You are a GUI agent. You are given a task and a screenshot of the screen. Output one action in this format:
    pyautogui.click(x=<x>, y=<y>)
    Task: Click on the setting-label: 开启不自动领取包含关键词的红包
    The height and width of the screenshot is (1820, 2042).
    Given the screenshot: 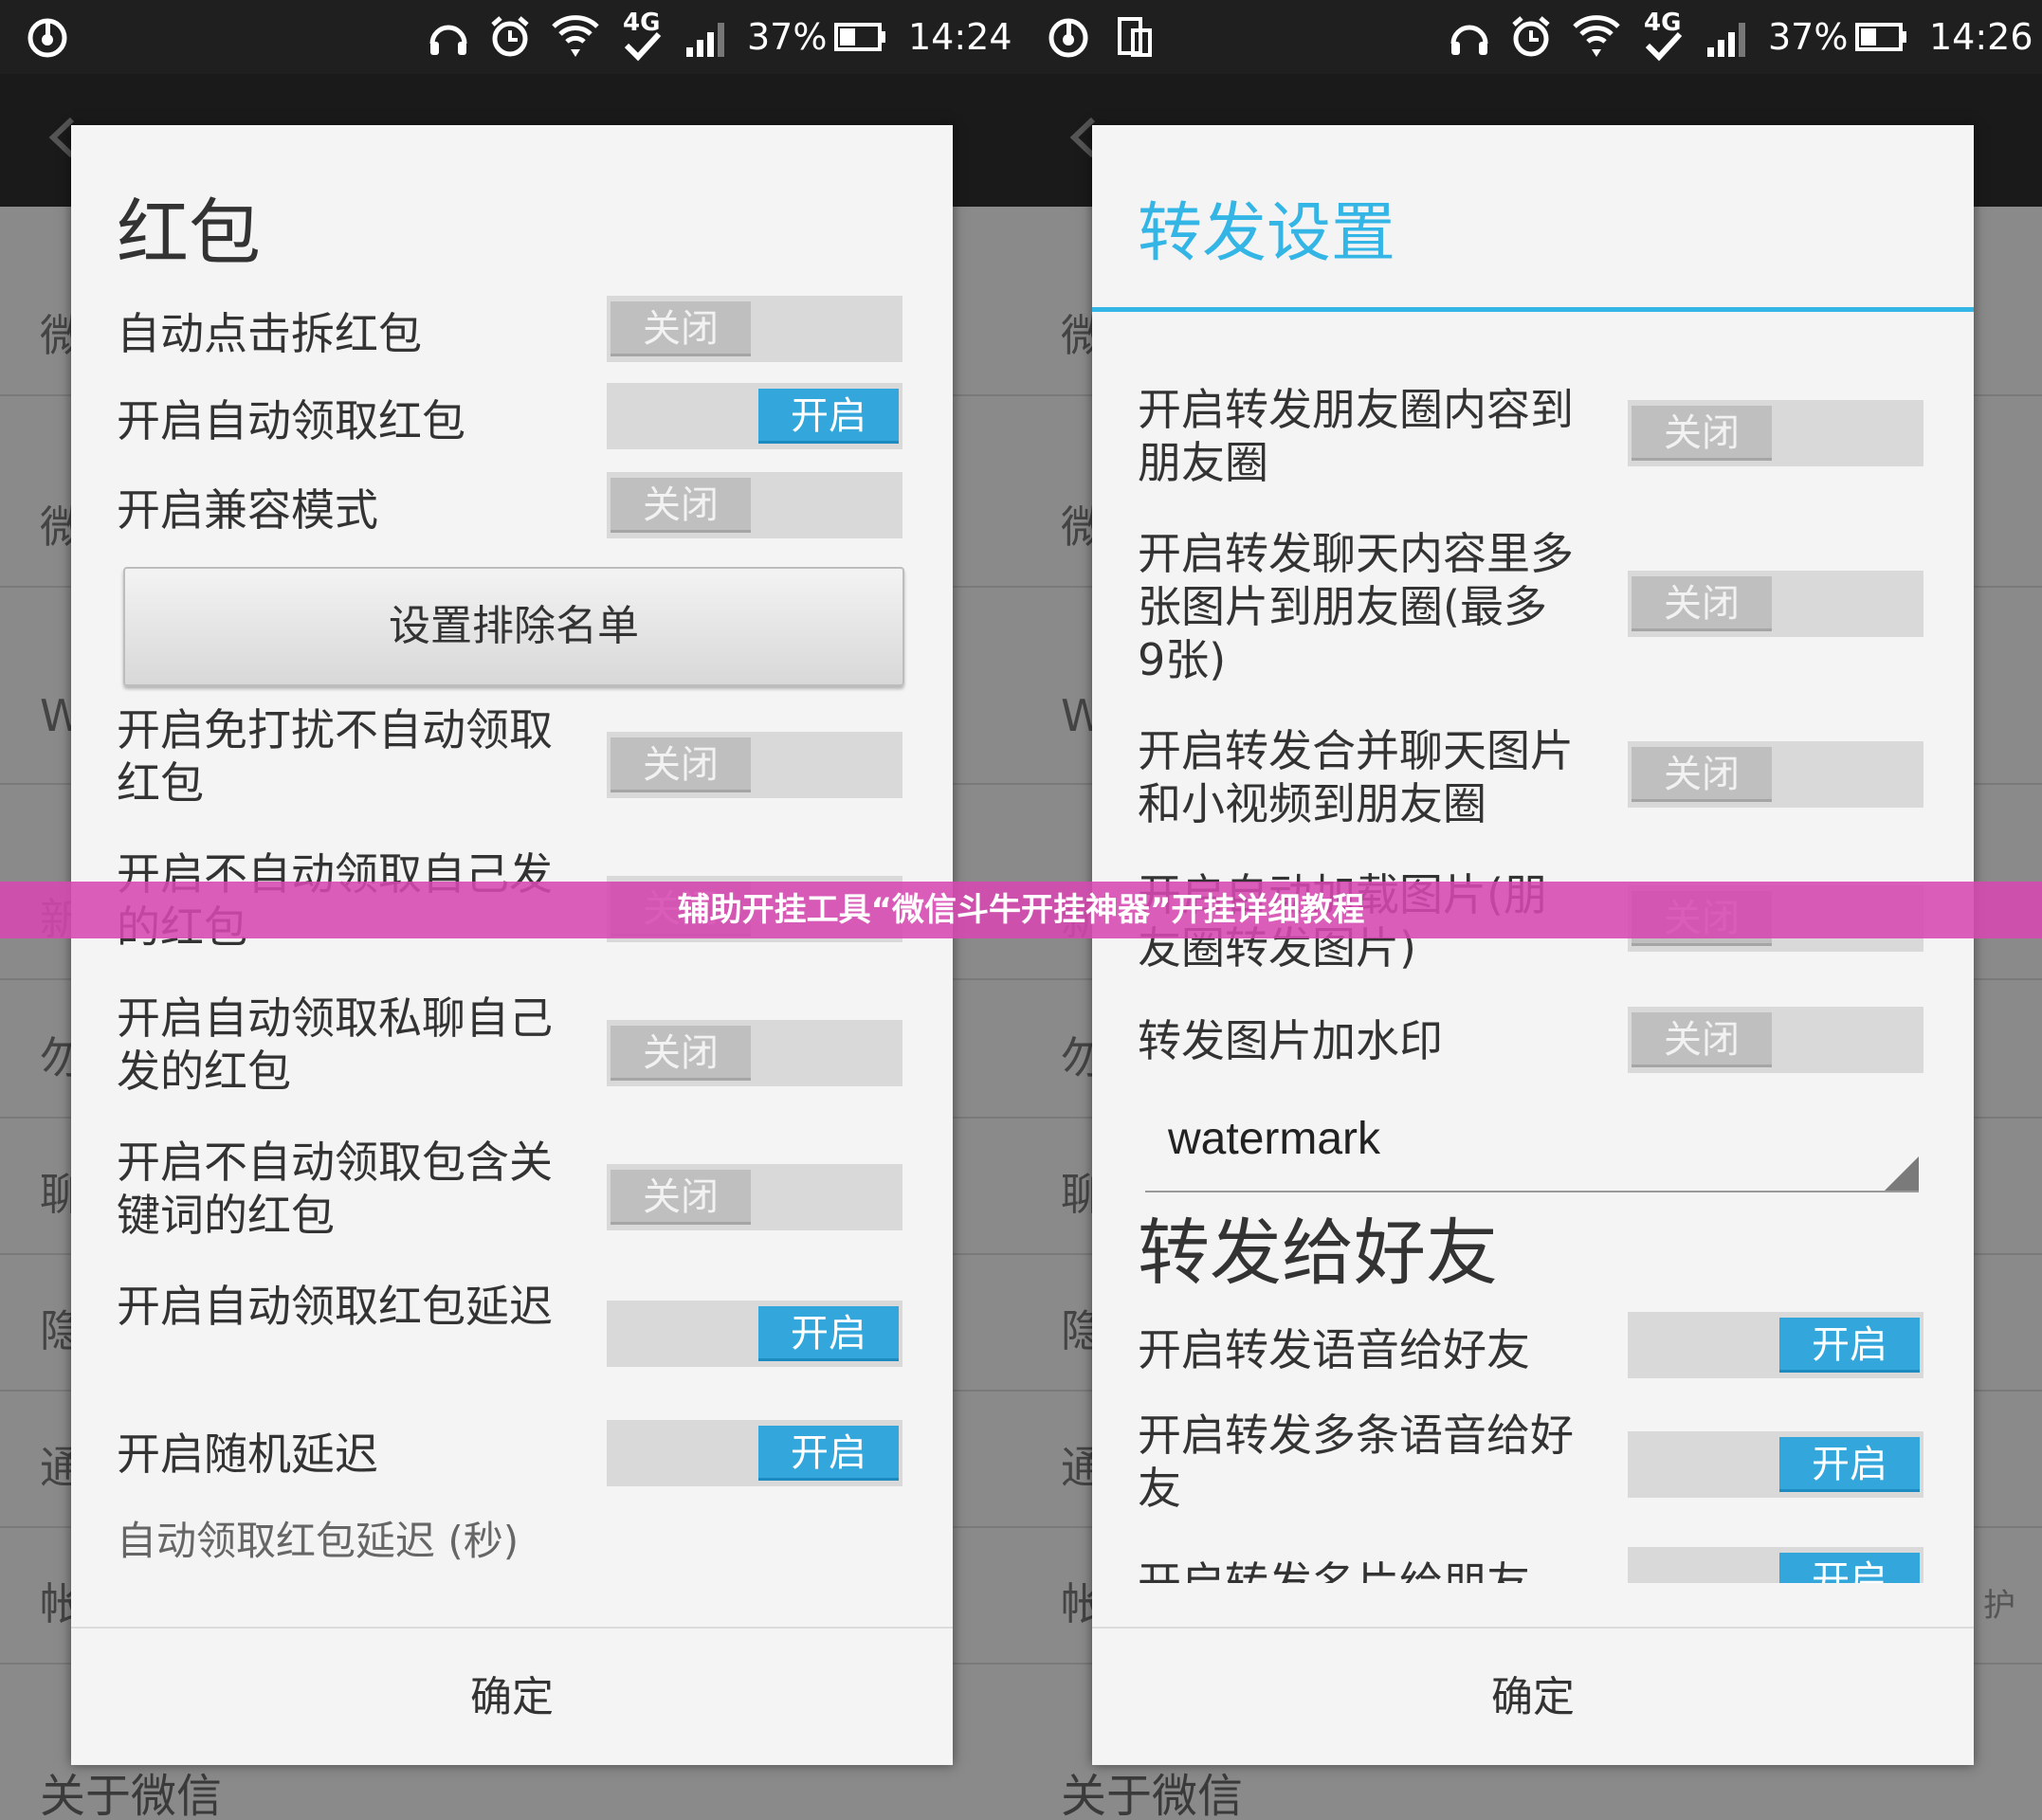 What is the action you would take?
    pyautogui.click(x=335, y=1189)
    